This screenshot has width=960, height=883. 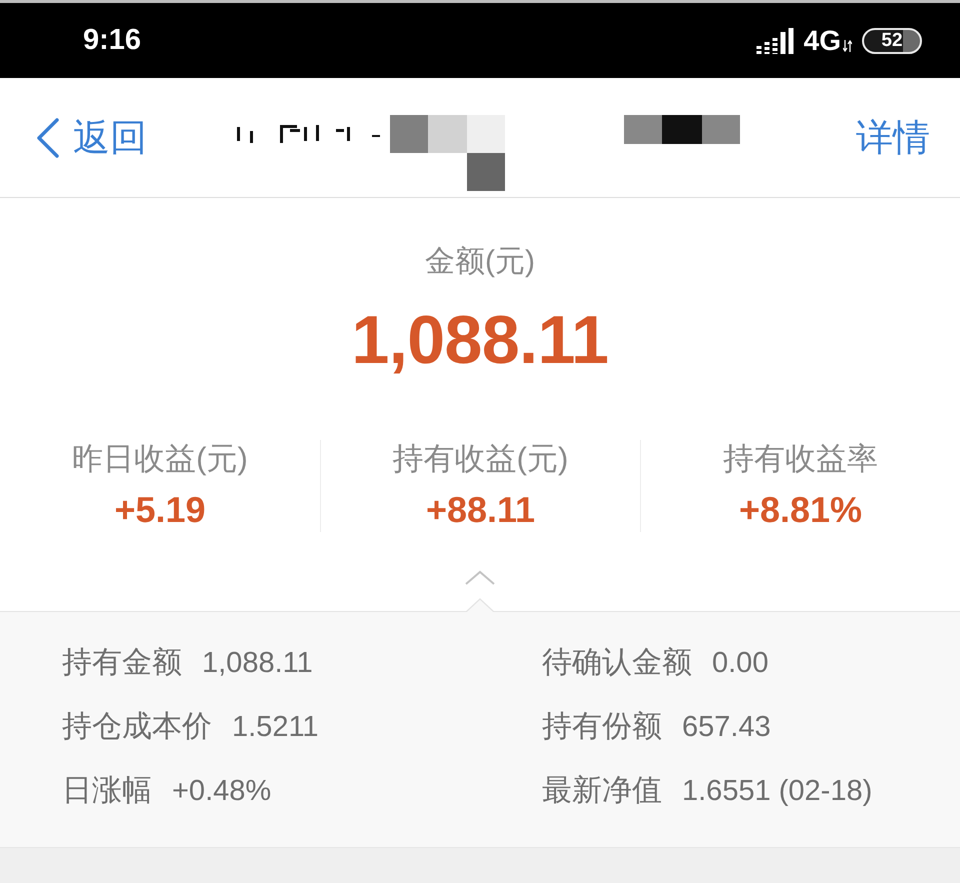 What do you see at coordinates (481, 510) in the screenshot?
I see `stat-value: +88.11` at bounding box center [481, 510].